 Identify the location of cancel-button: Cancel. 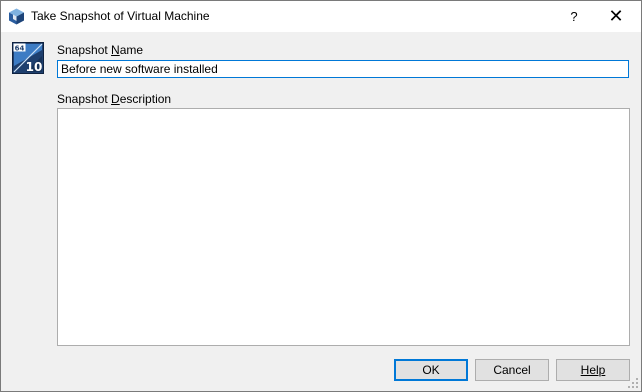
(512, 370).